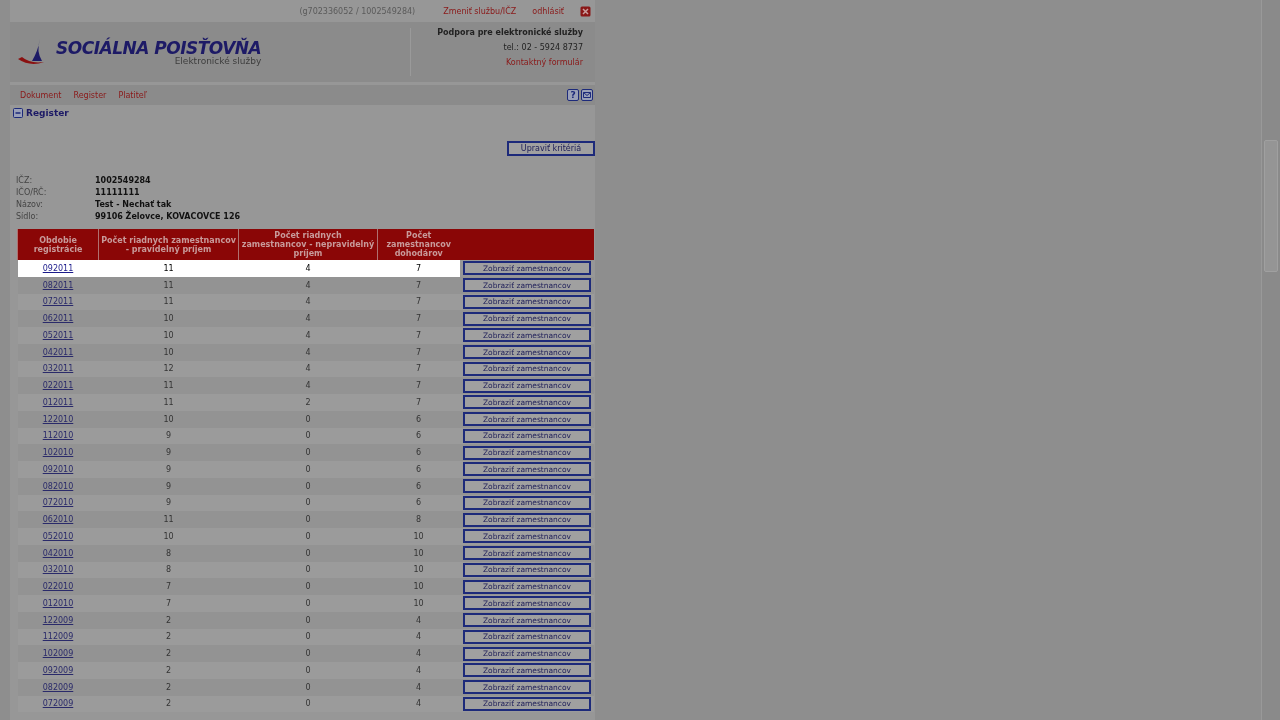 The image size is (1280, 720). I want to click on period-link: 052010, so click(58, 536).